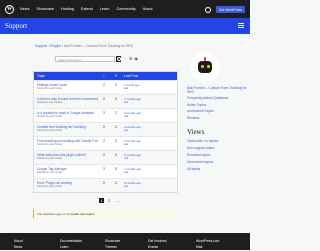  What do you see at coordinates (125, 9) in the screenshot?
I see `nav-item-community: Community` at bounding box center [125, 9].